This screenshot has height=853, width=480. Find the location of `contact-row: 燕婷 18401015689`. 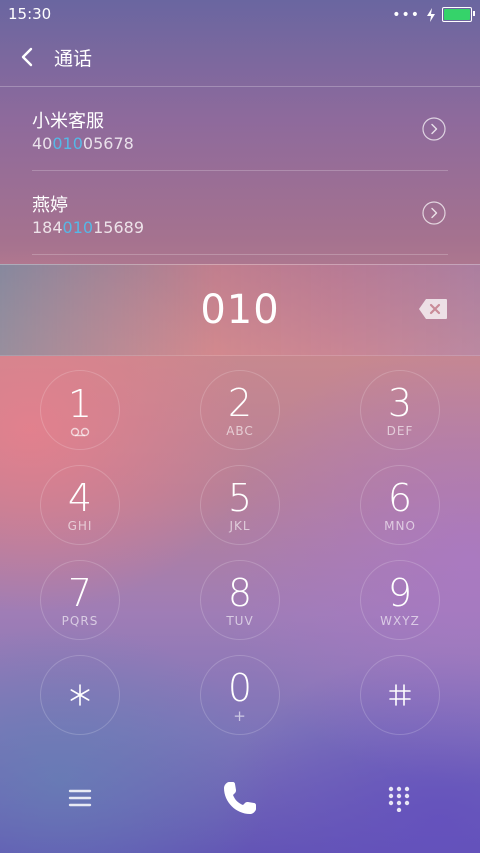

contact-row: 燕婷 18401015689 is located at coordinates (240, 213).